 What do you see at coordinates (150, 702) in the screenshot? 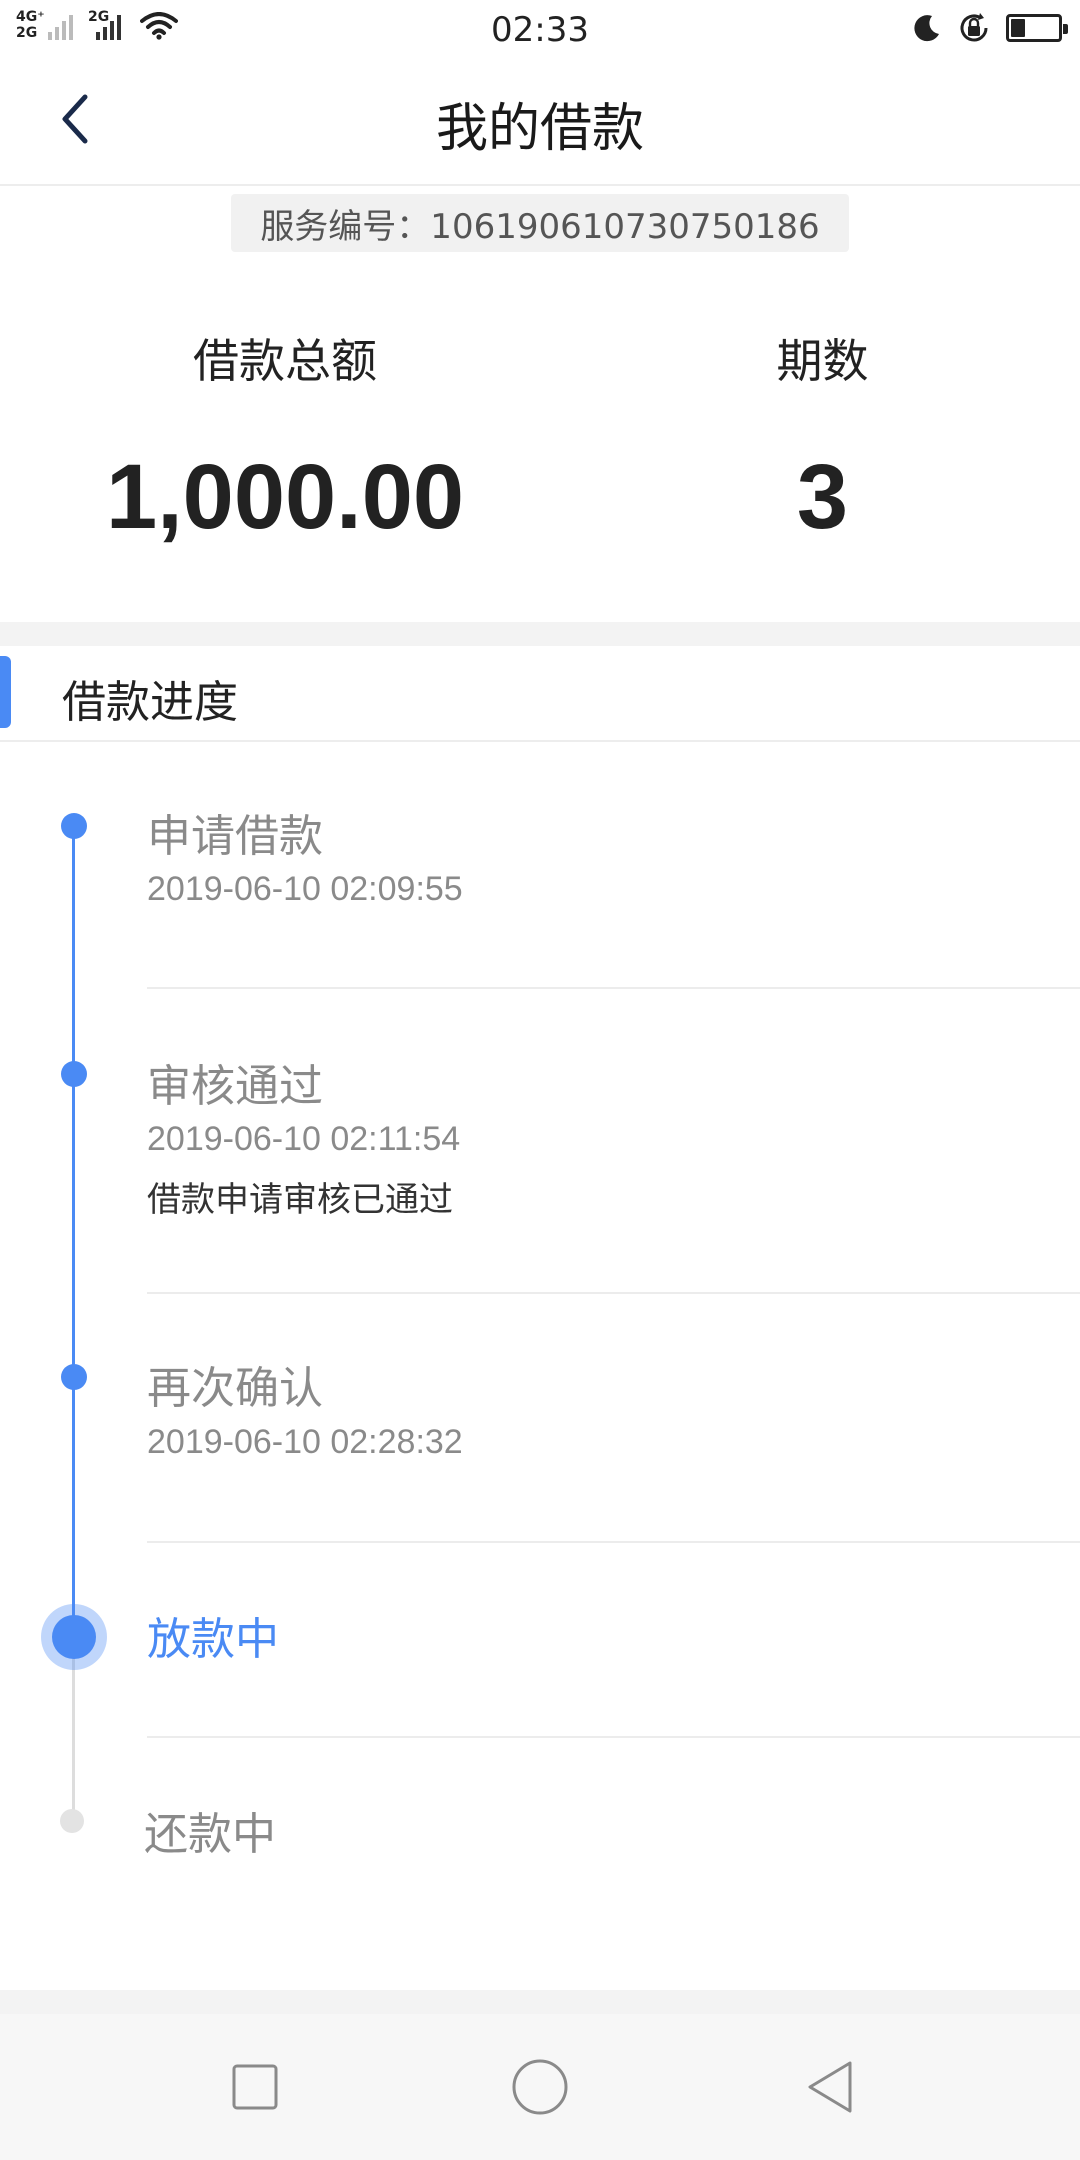
I see `section-title: 借款进度` at bounding box center [150, 702].